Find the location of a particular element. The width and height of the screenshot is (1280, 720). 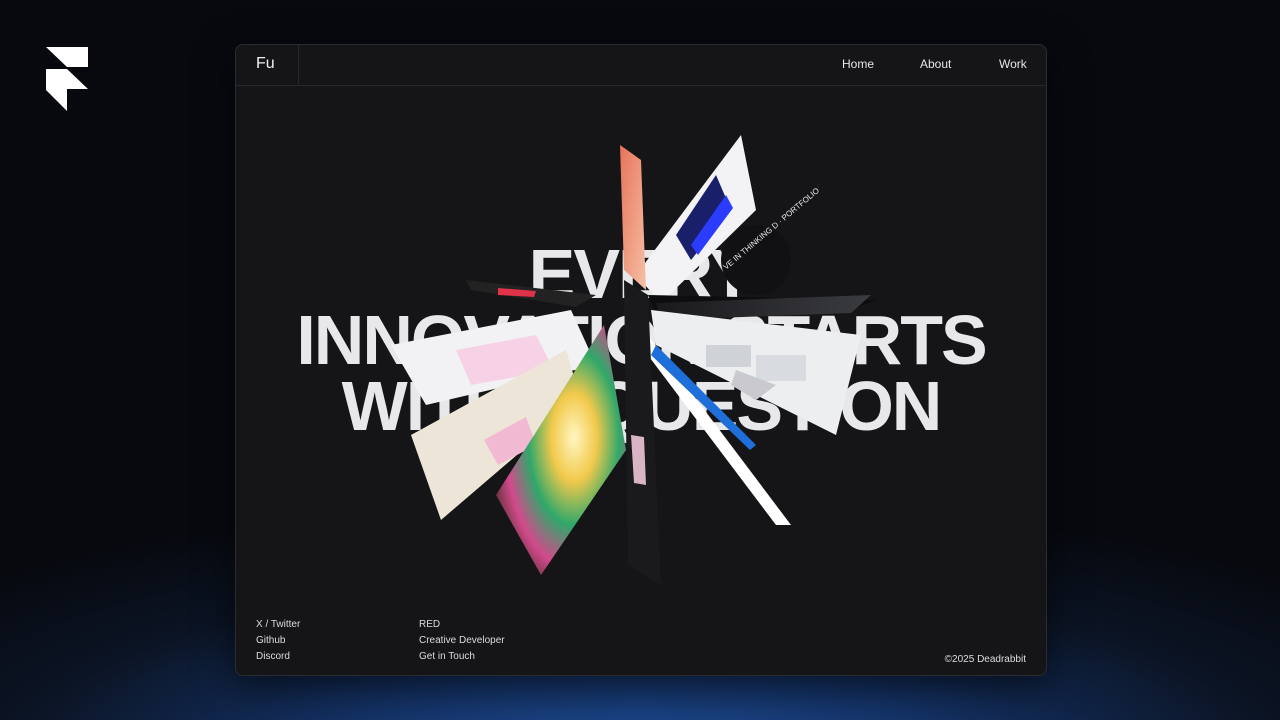

card-peach is located at coordinates (633, 217).